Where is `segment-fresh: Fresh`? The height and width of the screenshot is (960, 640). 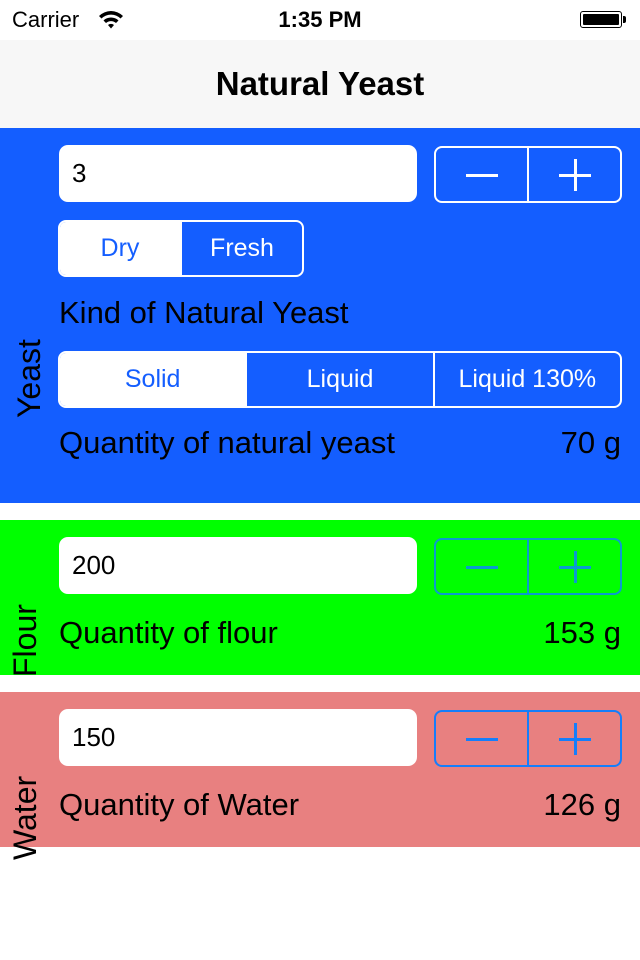
segment-fresh: Fresh is located at coordinates (241, 248).